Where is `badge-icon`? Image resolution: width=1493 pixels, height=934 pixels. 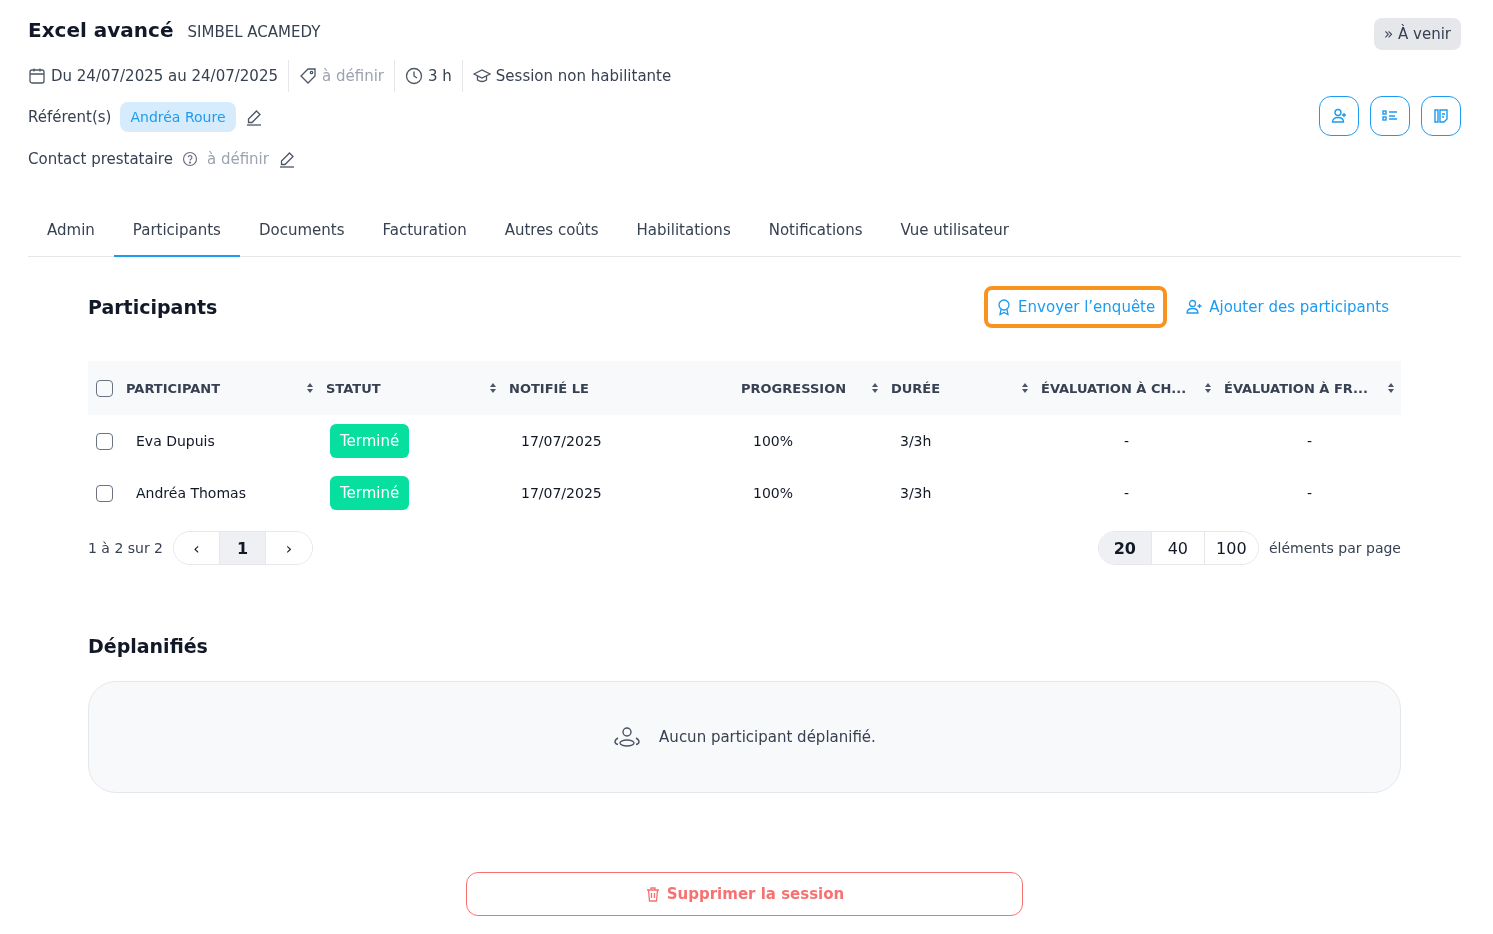 badge-icon is located at coordinates (1004, 307).